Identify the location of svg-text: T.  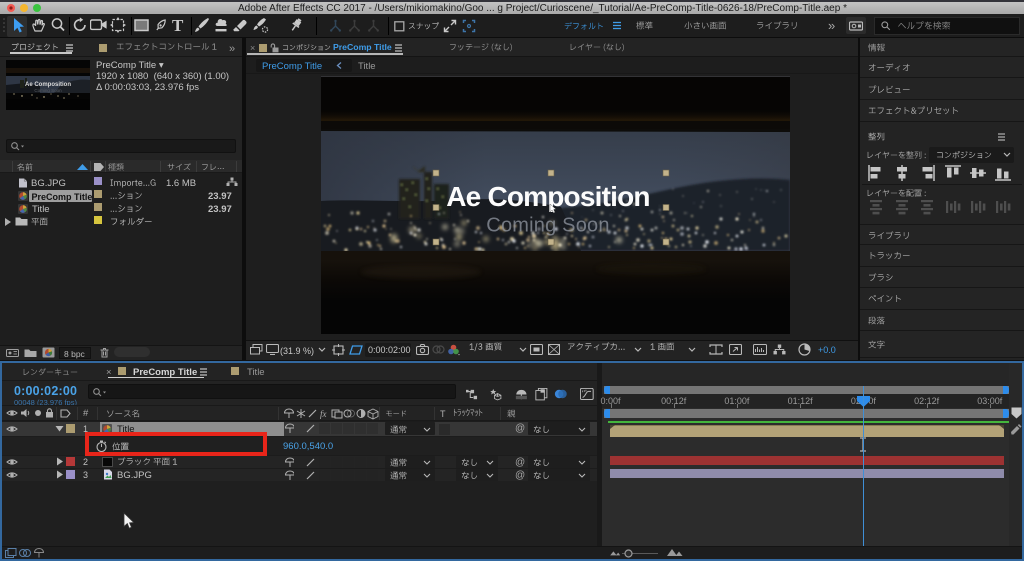
(178, 25).